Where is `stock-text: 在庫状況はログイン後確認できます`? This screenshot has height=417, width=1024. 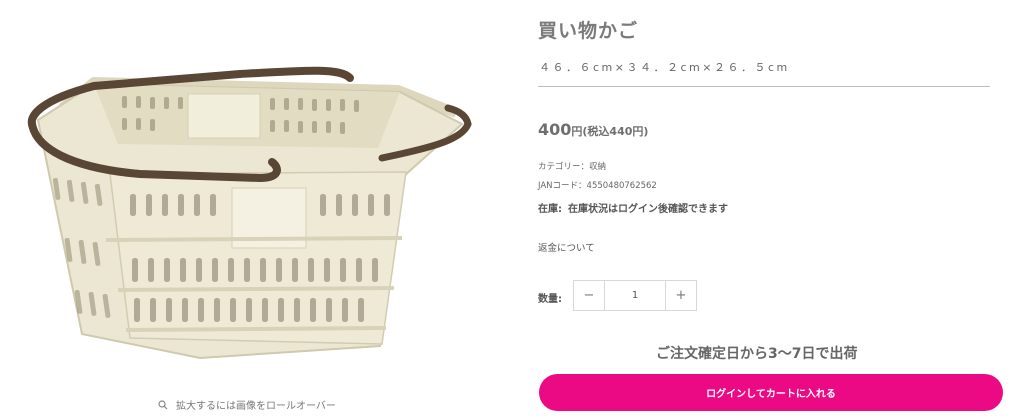
stock-text: 在庫状況はログイン後確認できます is located at coordinates (648, 209).